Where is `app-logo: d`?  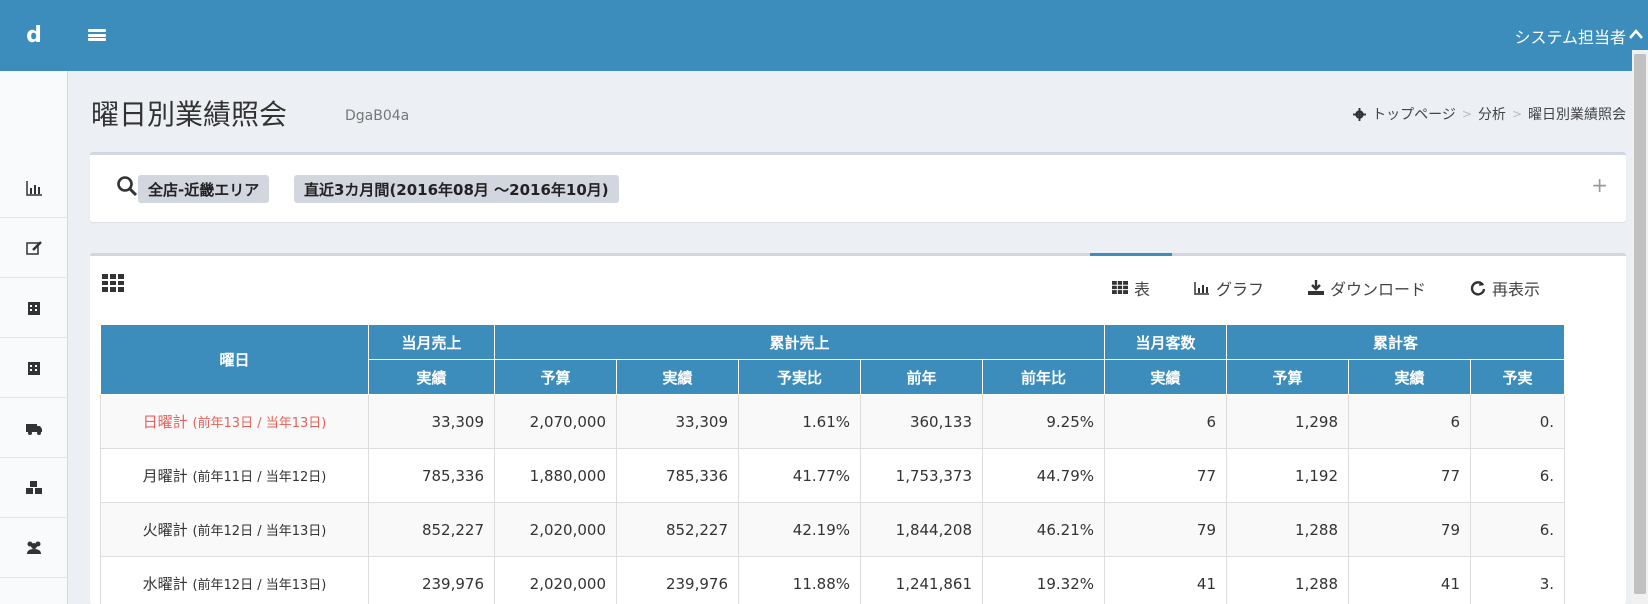
app-logo: d is located at coordinates (34, 35).